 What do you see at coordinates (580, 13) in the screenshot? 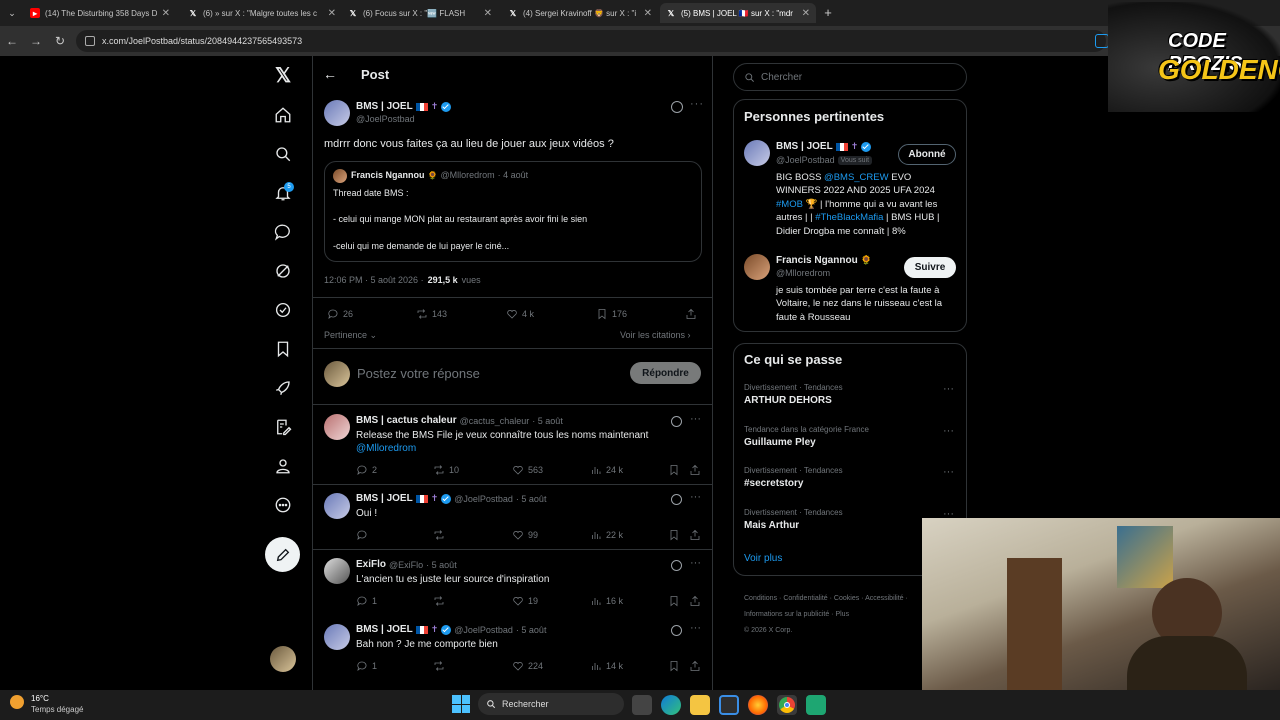
I see `browser-tab: 𝕏 (4) Sergei Kravinoff 🦁 sur X : "i ✕` at bounding box center [580, 13].